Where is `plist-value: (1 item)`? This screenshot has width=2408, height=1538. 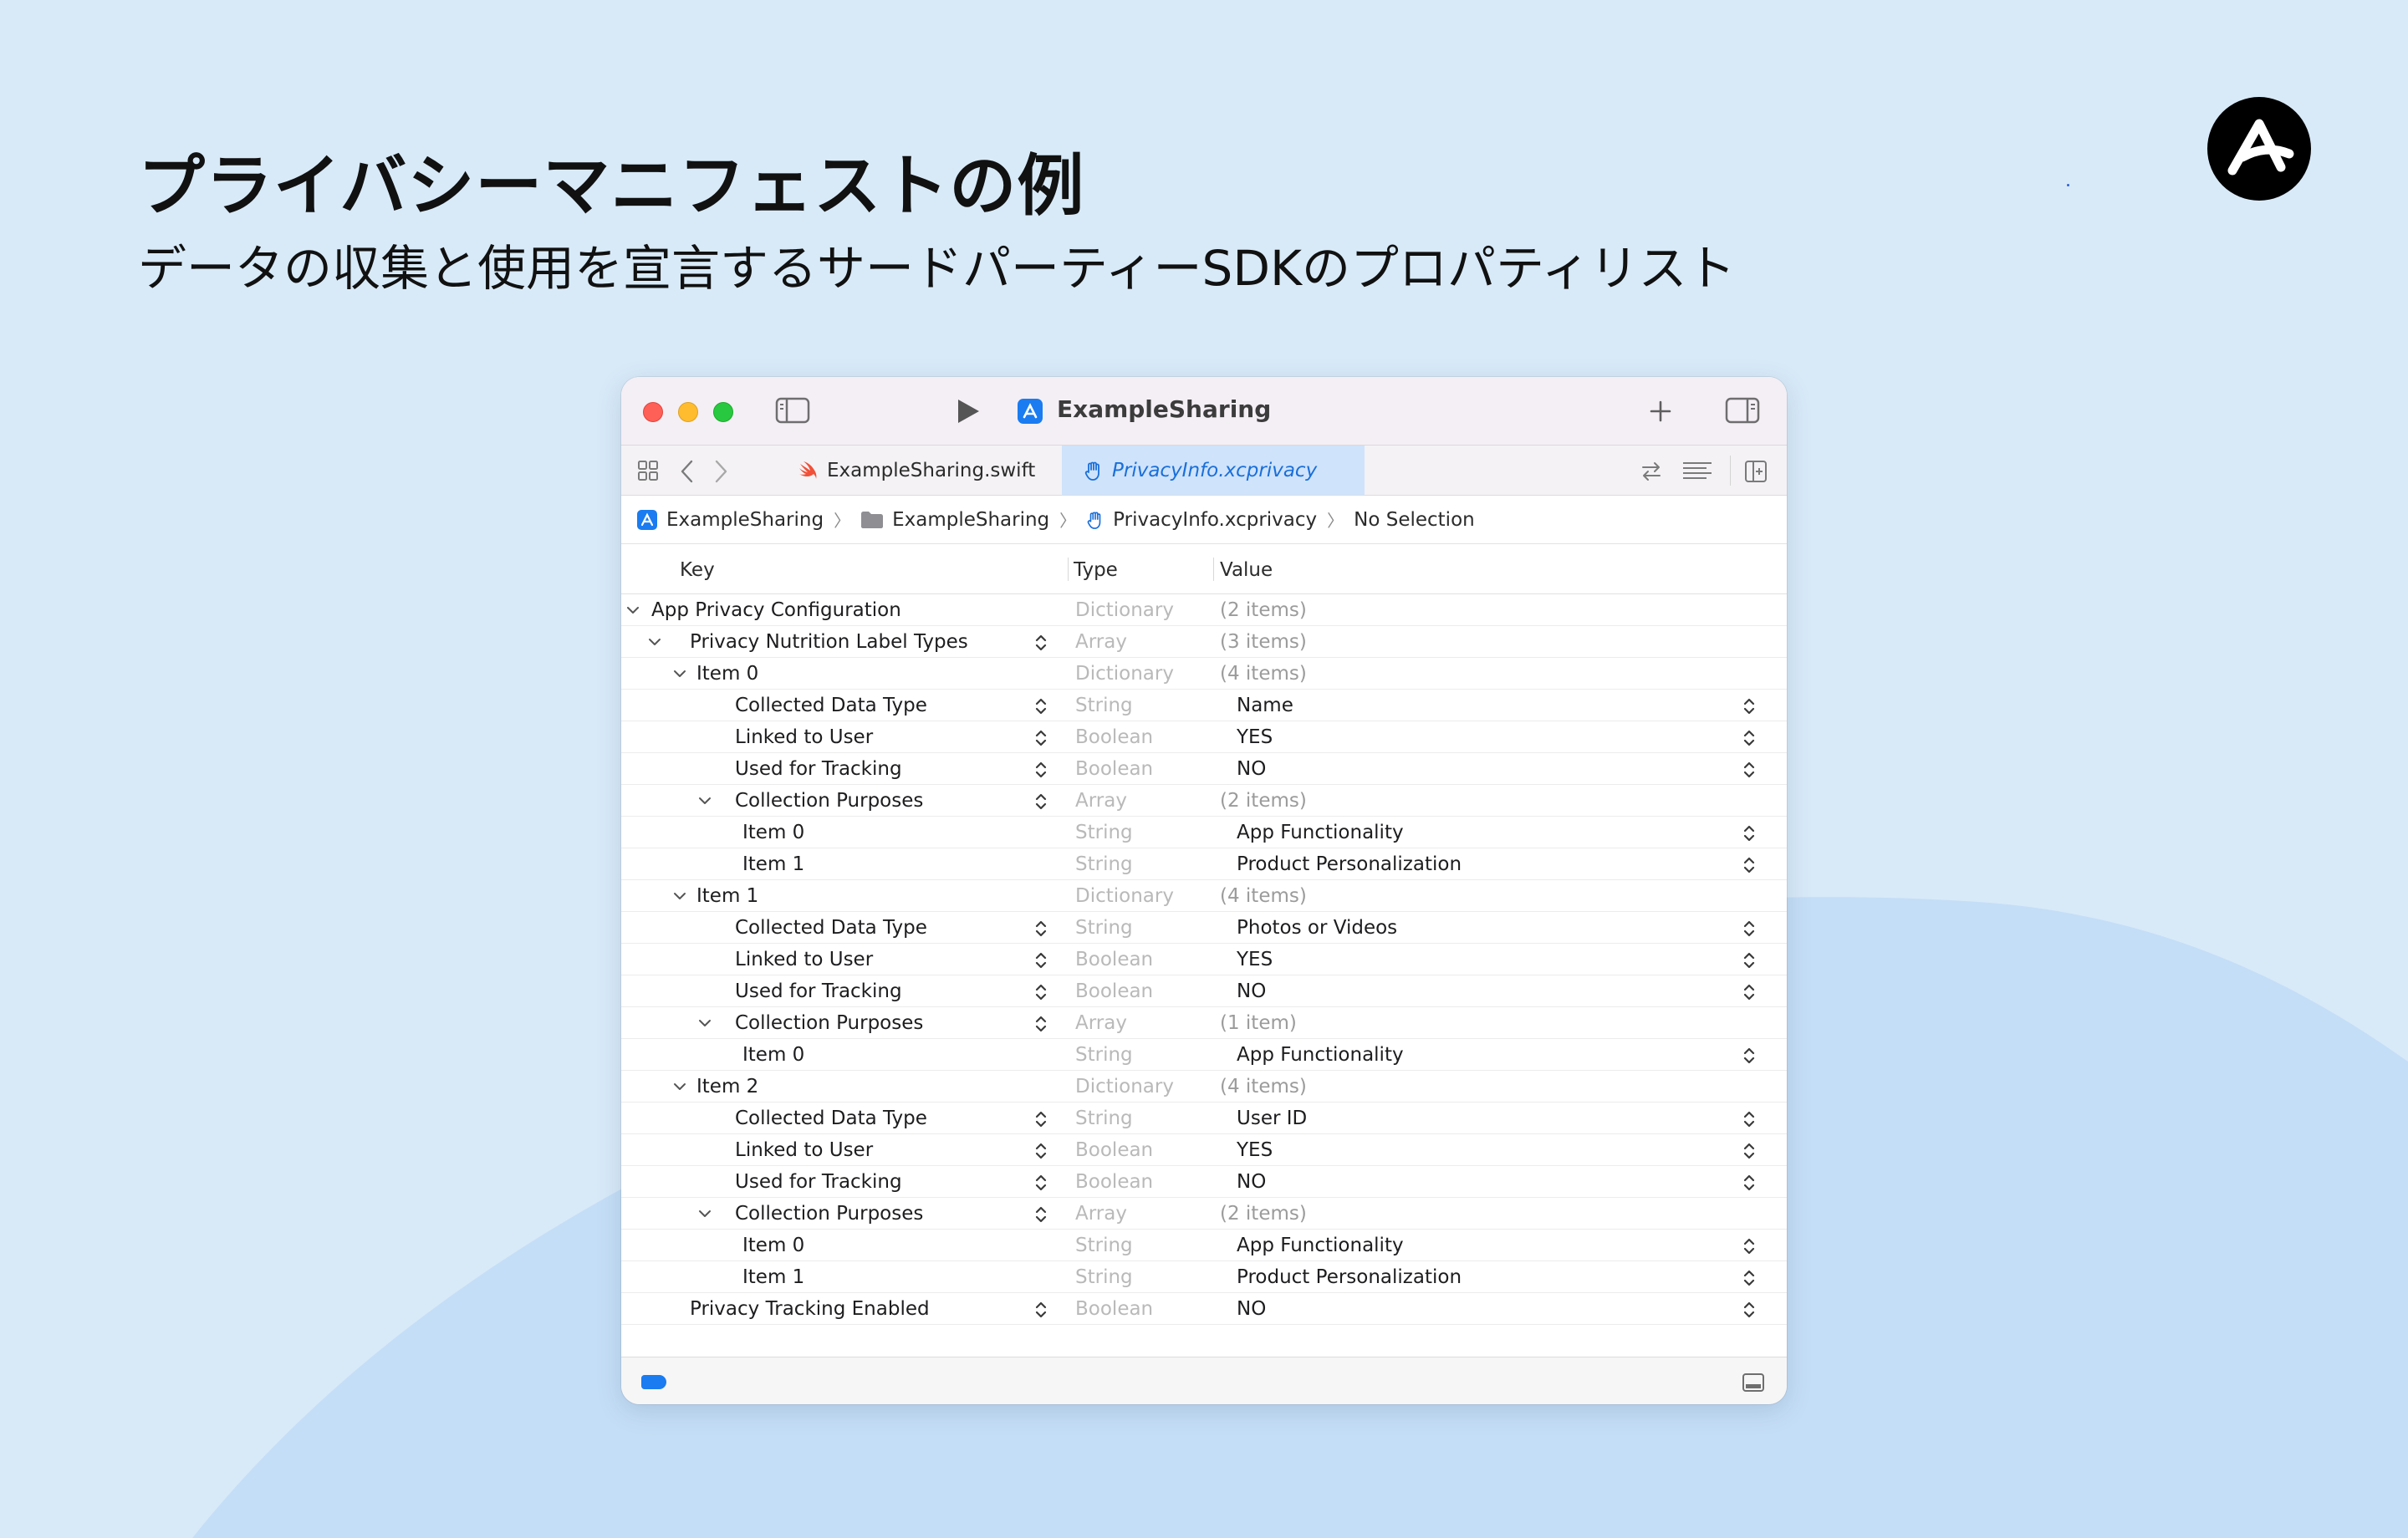
plist-value: (1 item) is located at coordinates (1259, 1023).